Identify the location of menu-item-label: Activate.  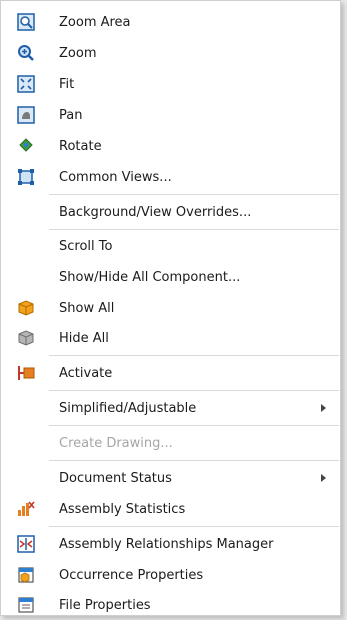
(86, 373).